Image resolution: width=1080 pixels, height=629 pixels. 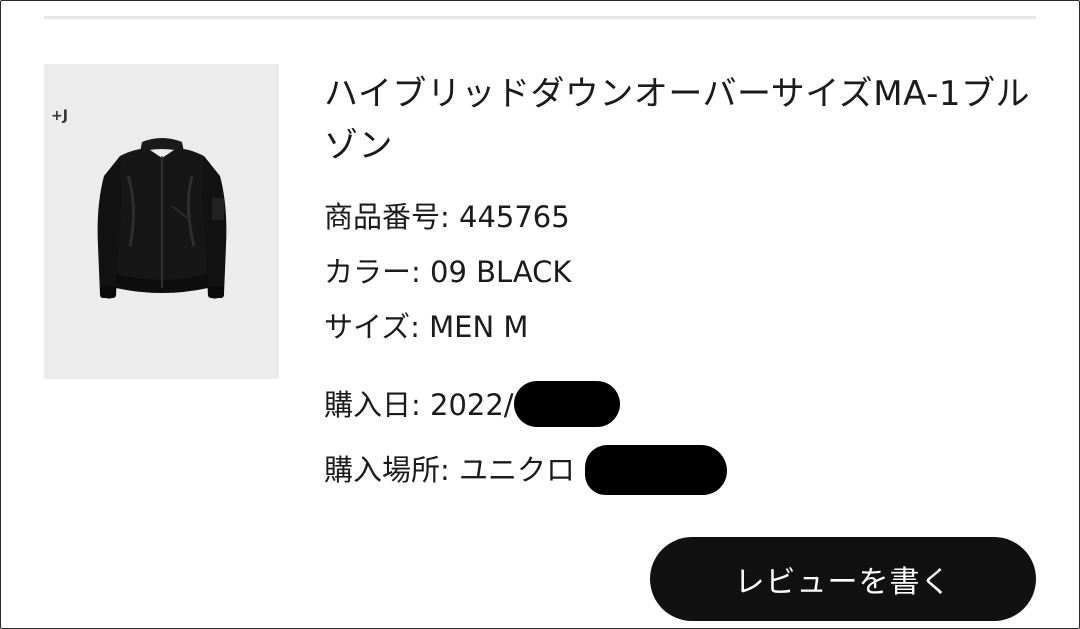 I want to click on purchase-place: 購入場所: ユニクロ, so click(x=526, y=471).